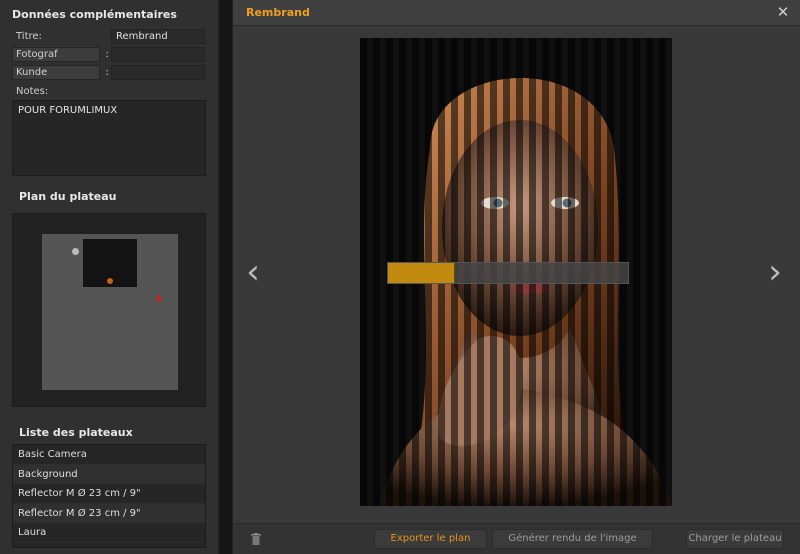 The image size is (800, 554). Describe the element at coordinates (94, 14) in the screenshot. I see `section-title-details: Données complémentaires` at that location.